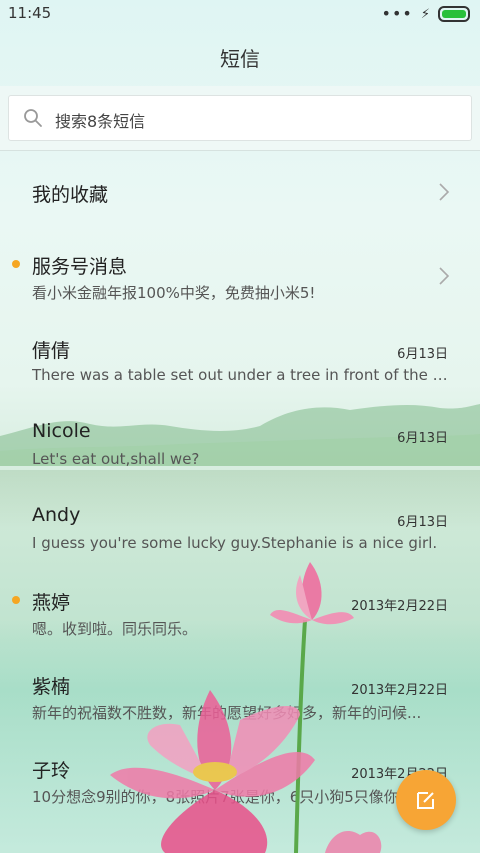  What do you see at coordinates (240, 612) in the screenshot?
I see `conversation-yanting: 燕婷 2013年2月22日 嗯。收到啦。同乐同乐。` at bounding box center [240, 612].